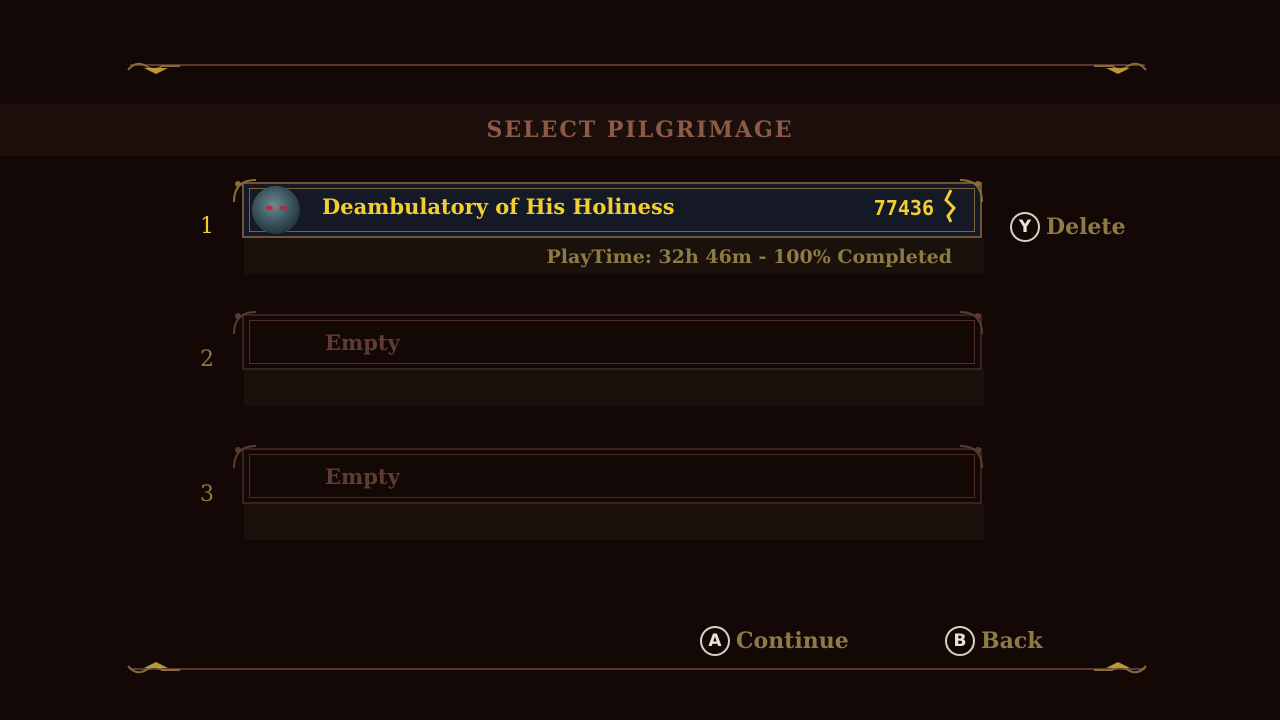 The width and height of the screenshot is (1280, 720). Describe the element at coordinates (1120, 668) in the screenshot. I see `bottom-right-ornament-icon` at that location.